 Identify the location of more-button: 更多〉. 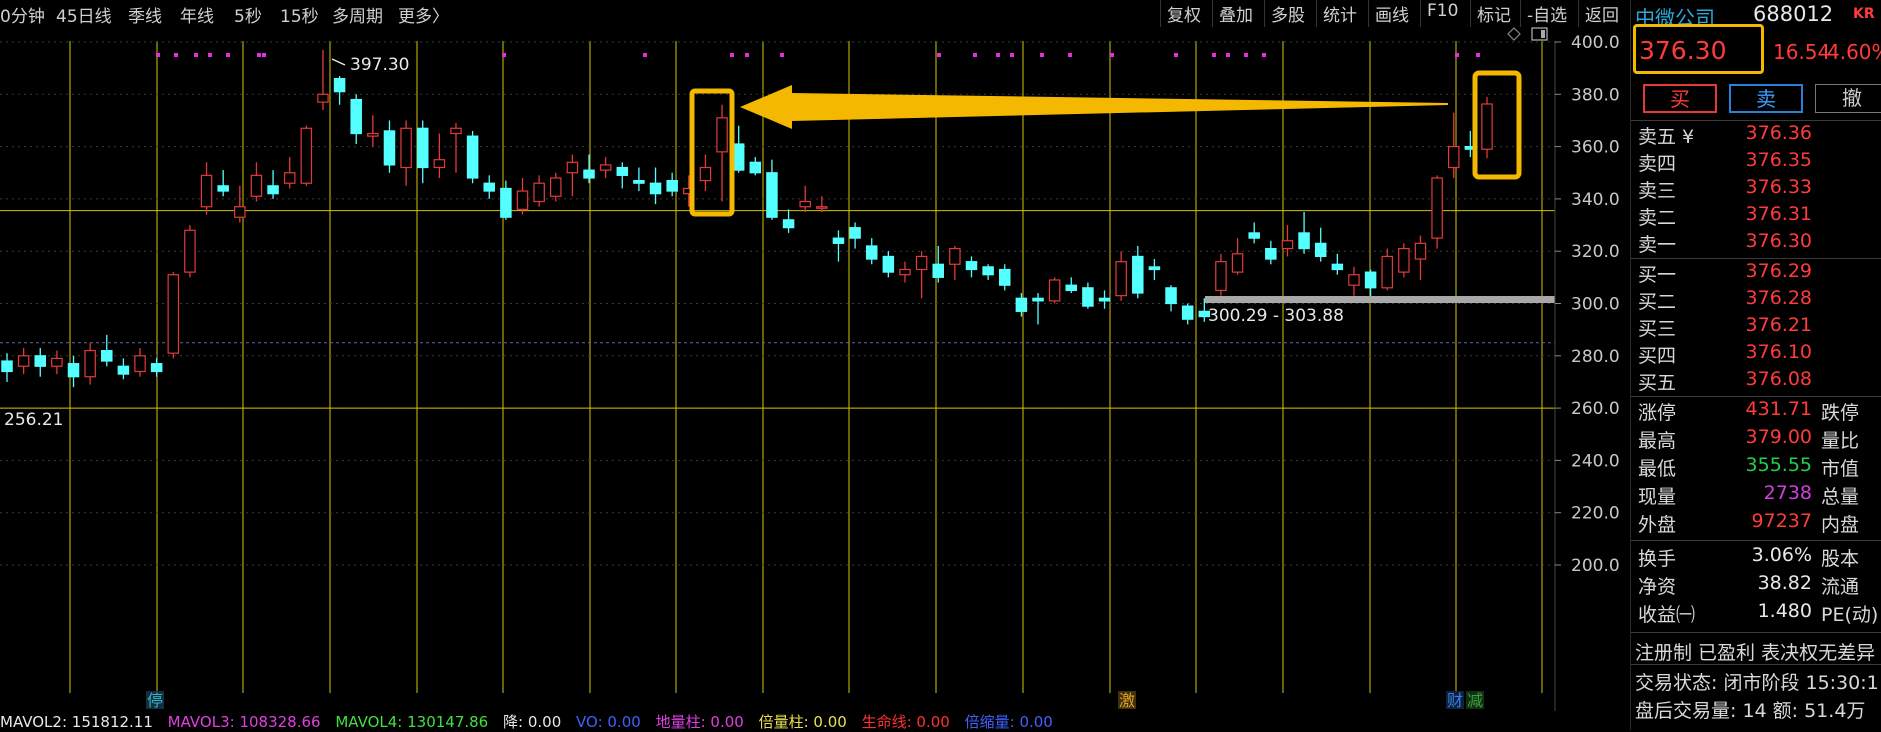
(423, 14).